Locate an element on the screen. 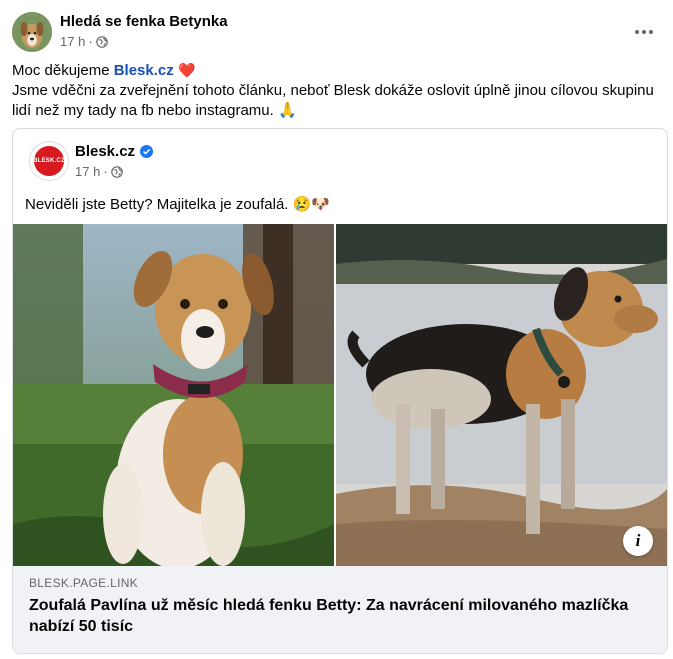 This screenshot has height=659, width=673. verified-badge-icon is located at coordinates (147, 151).